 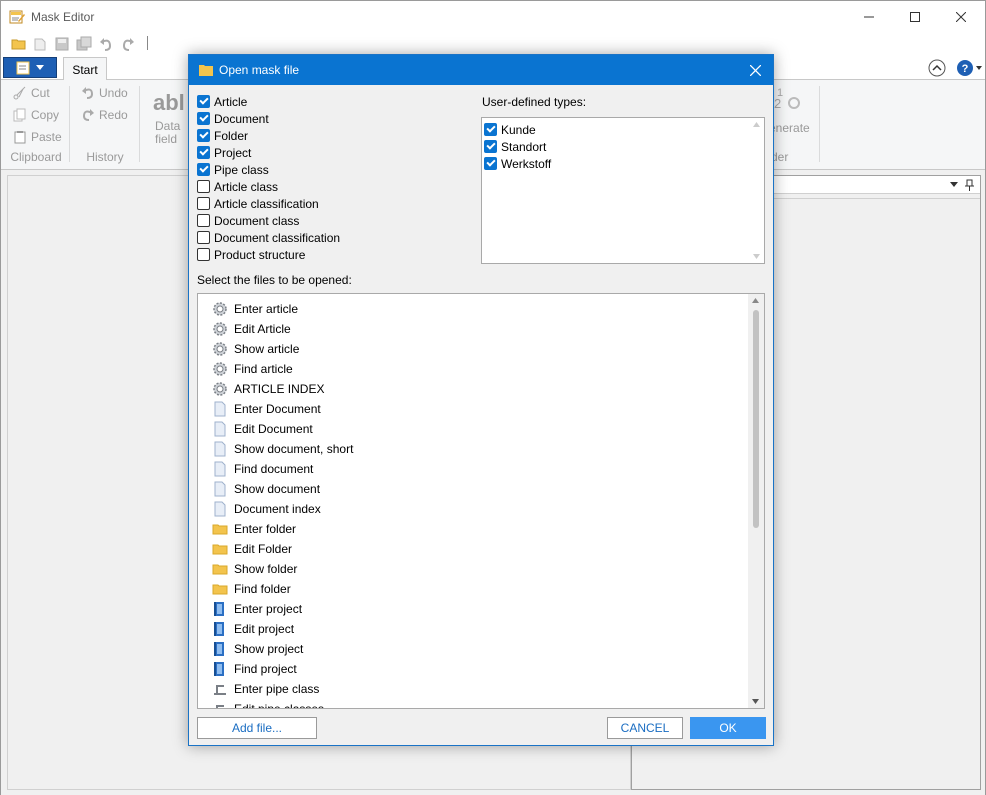 I want to click on scrollbar-thumb, so click(x=756, y=419).